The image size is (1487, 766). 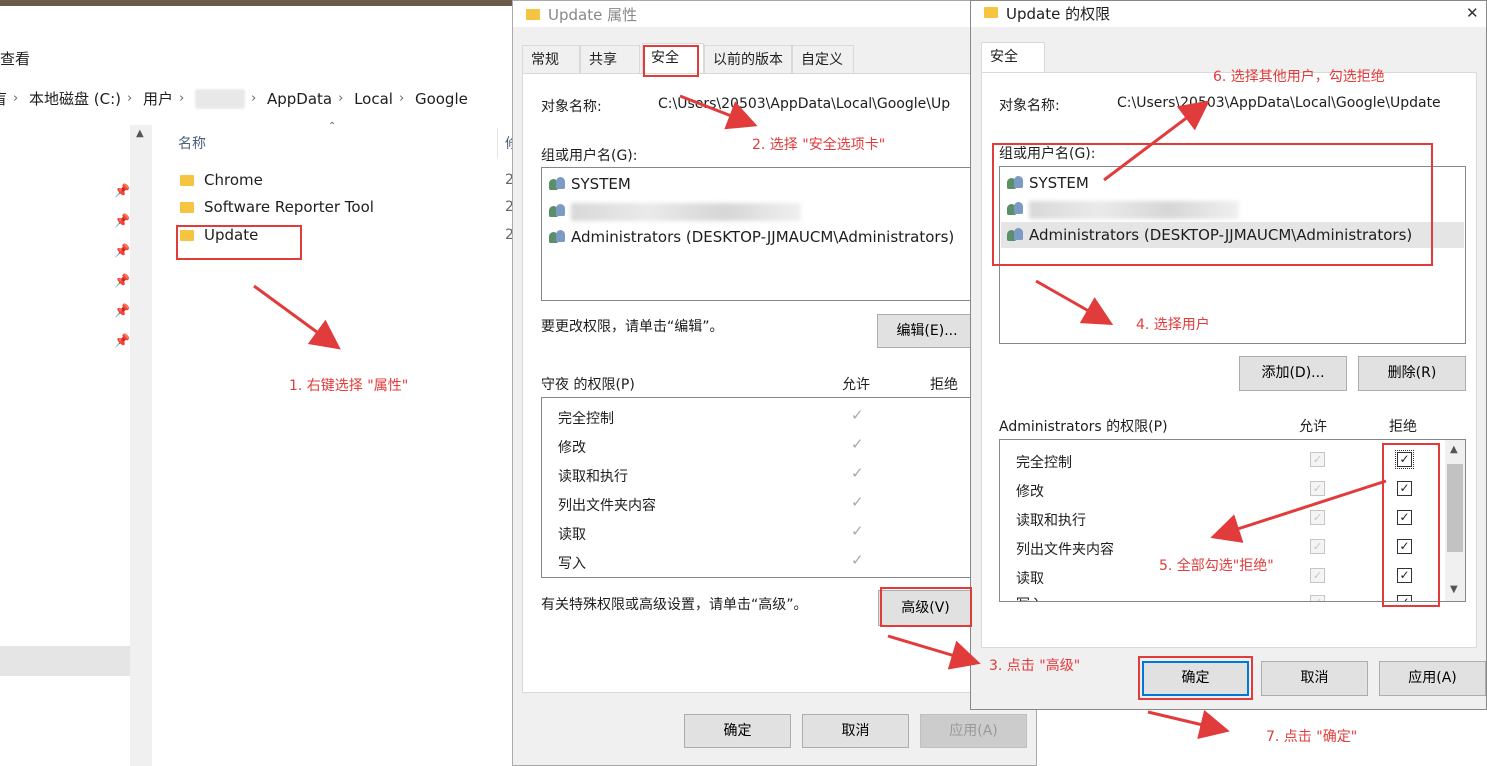 What do you see at coordinates (718, 112) in the screenshot?
I see `arrow-step2` at bounding box center [718, 112].